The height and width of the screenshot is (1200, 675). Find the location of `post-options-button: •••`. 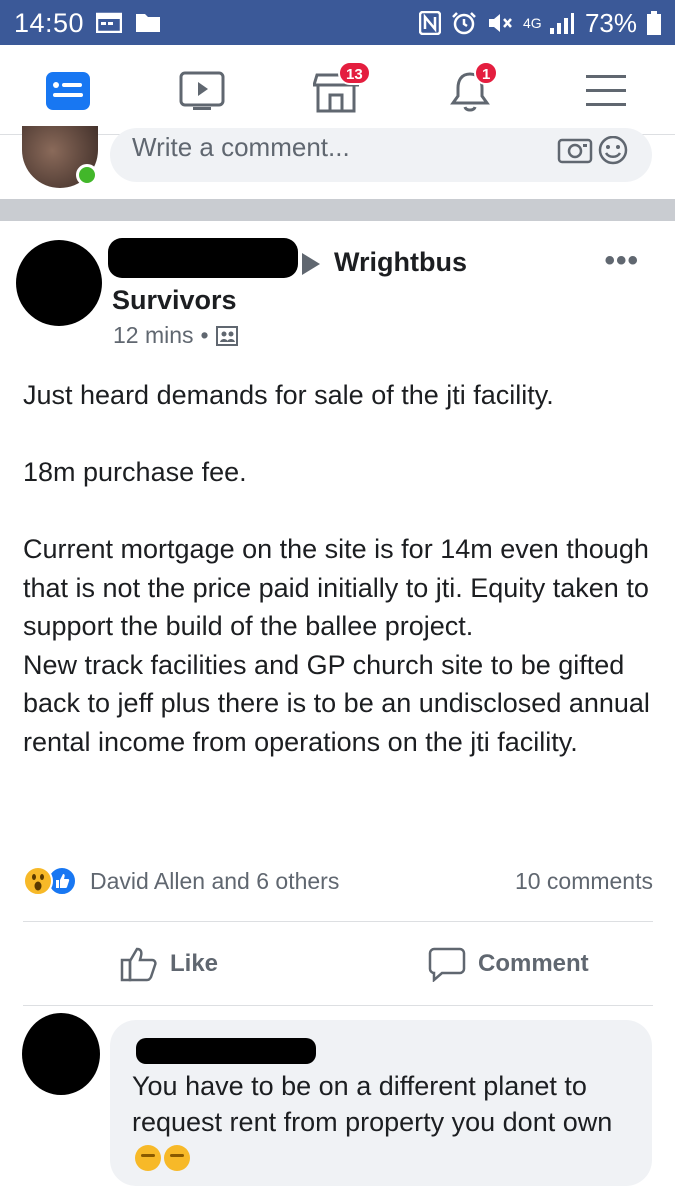

post-options-button: ••• is located at coordinates (621, 261).